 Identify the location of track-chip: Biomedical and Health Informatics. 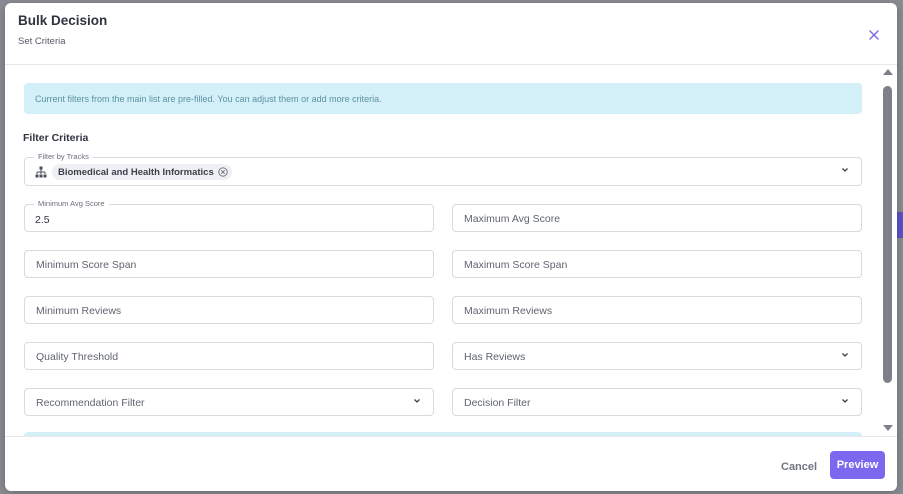
(142, 172).